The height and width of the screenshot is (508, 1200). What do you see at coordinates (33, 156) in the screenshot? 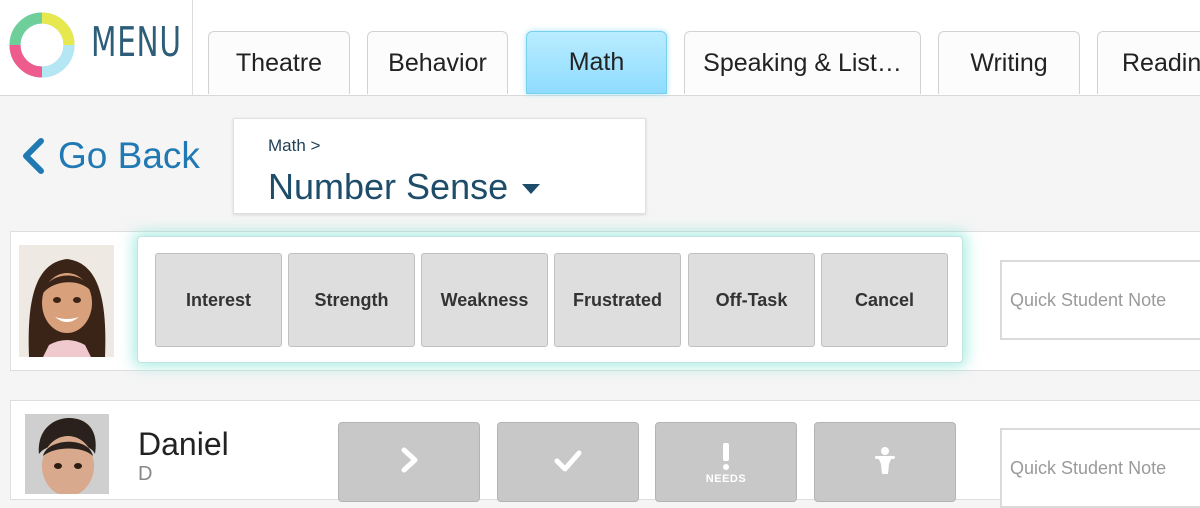
I see `chevron-left-icon` at bounding box center [33, 156].